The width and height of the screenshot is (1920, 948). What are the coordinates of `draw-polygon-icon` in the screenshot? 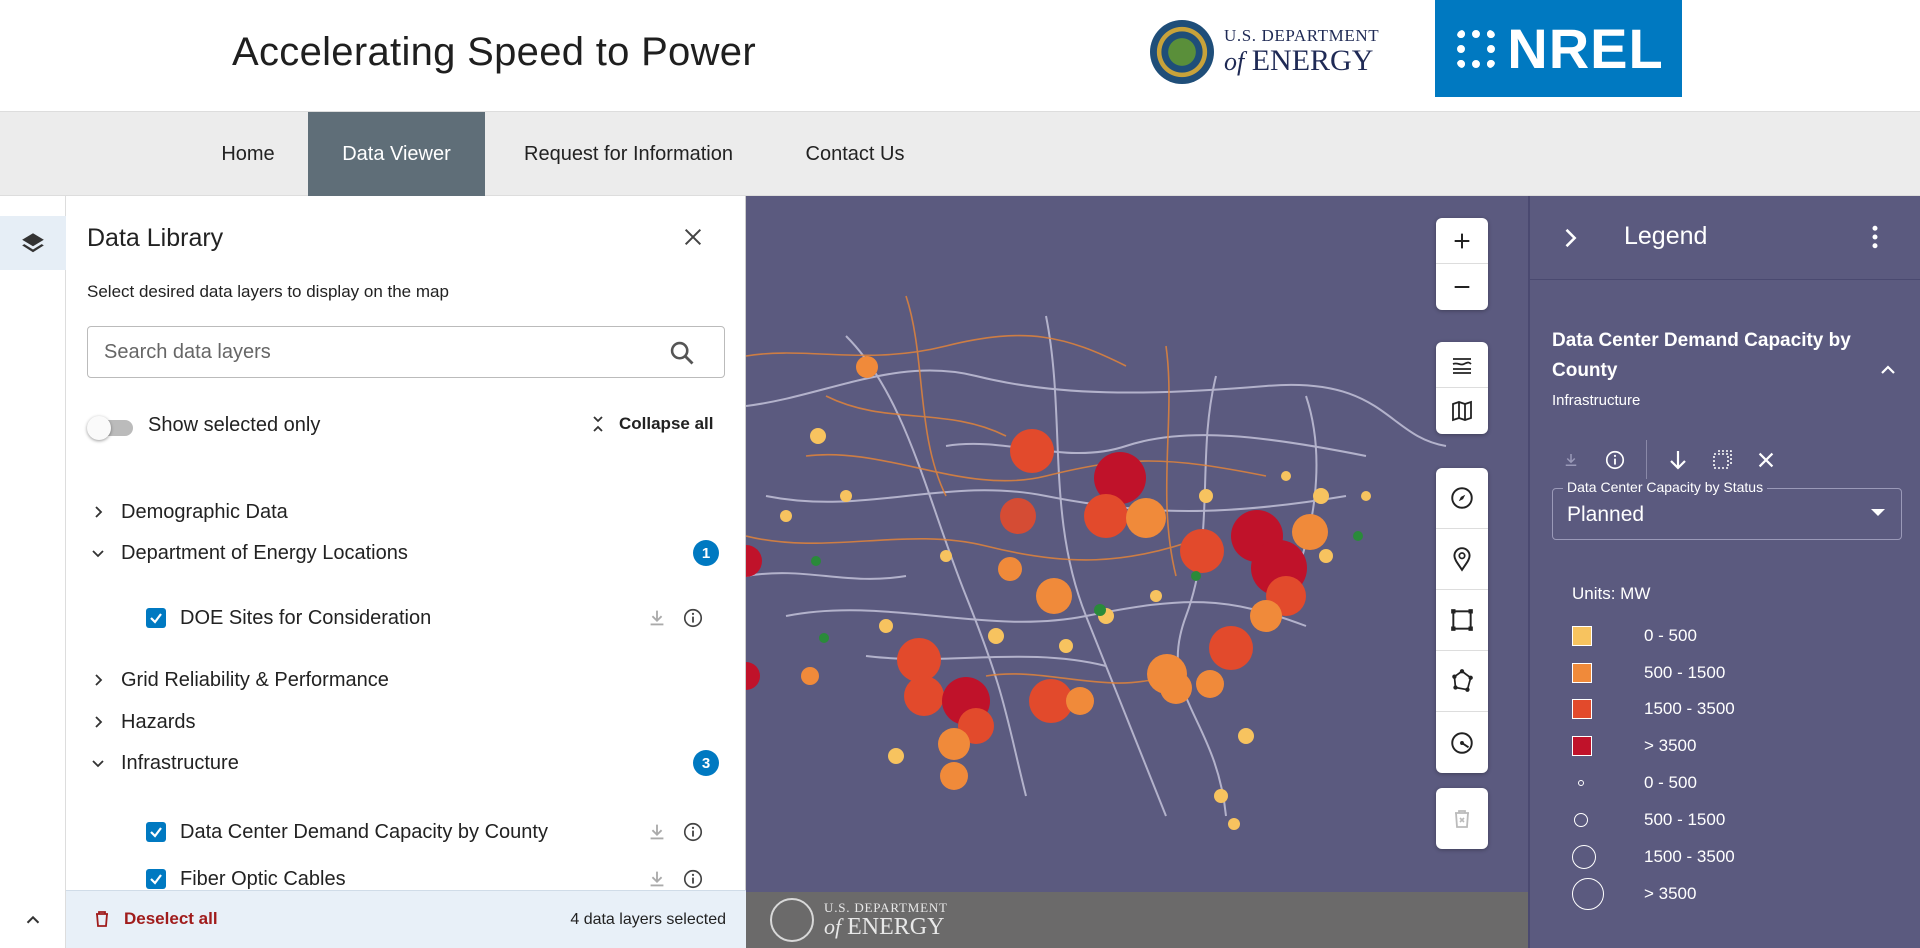 It's located at (1462, 680).